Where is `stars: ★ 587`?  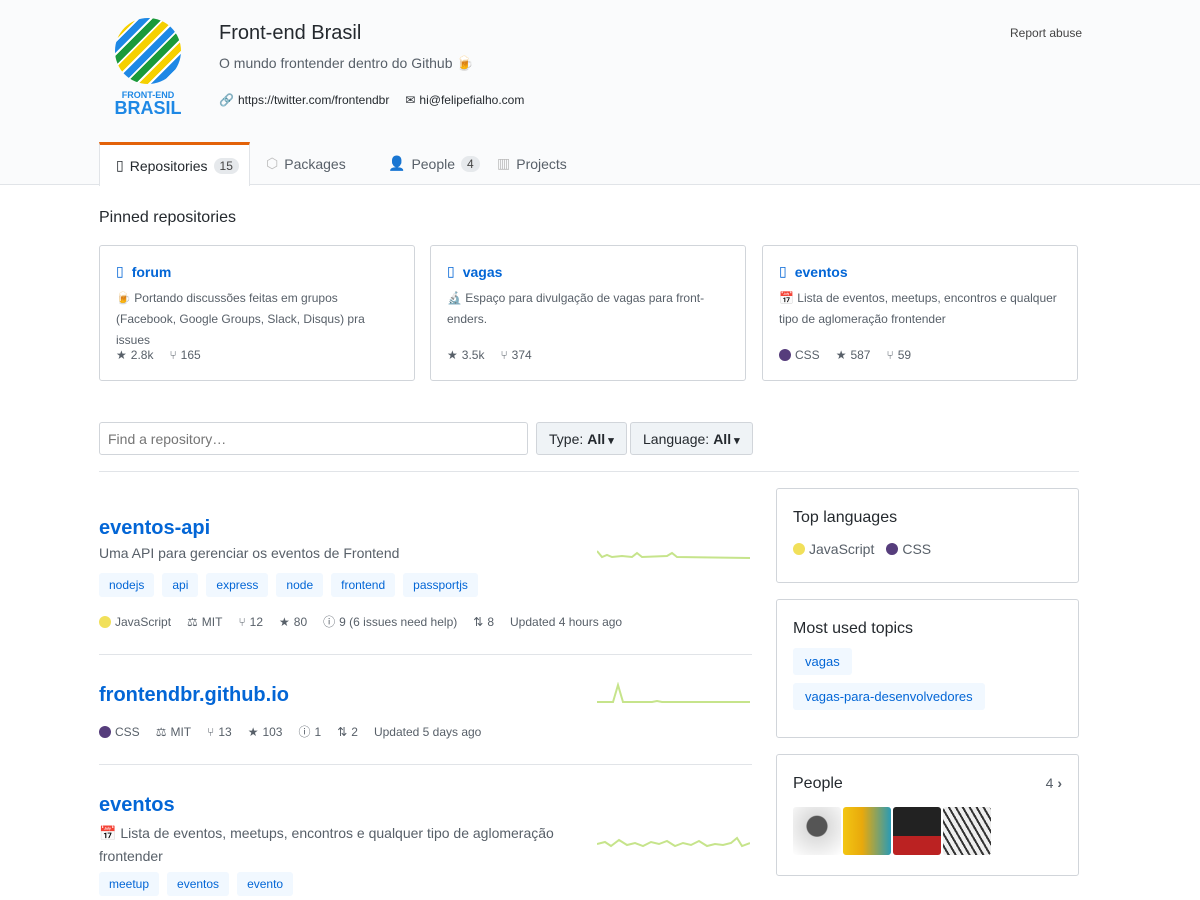 stars: ★ 587 is located at coordinates (853, 355).